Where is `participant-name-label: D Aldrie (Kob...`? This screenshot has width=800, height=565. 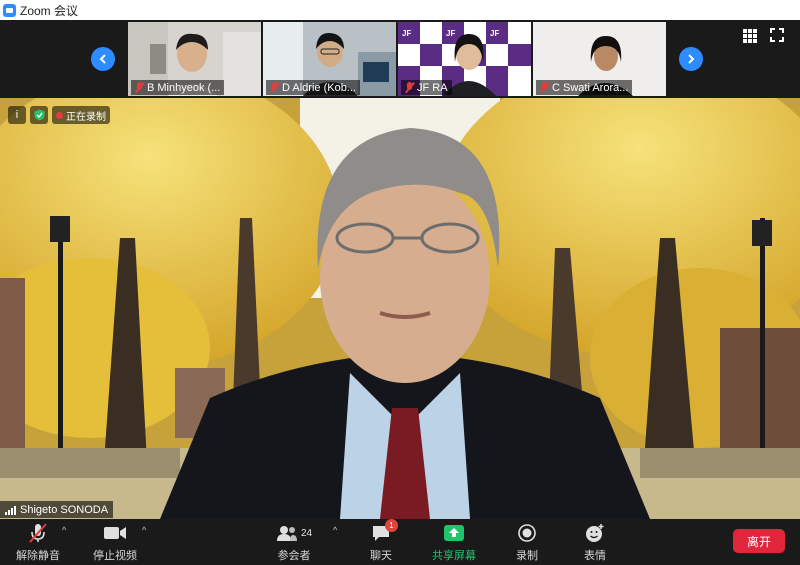
participant-name-label: D Aldrie (Kob... is located at coordinates (313, 87).